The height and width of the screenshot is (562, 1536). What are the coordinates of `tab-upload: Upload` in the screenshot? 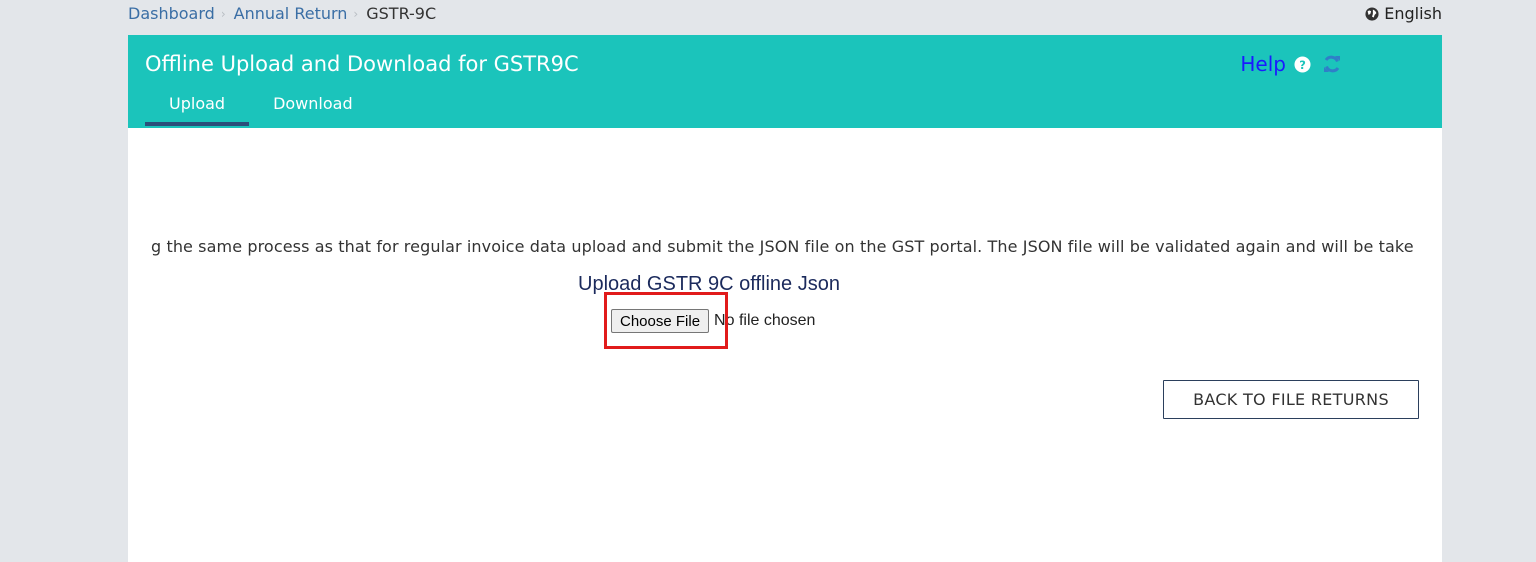 It's located at (197, 109).